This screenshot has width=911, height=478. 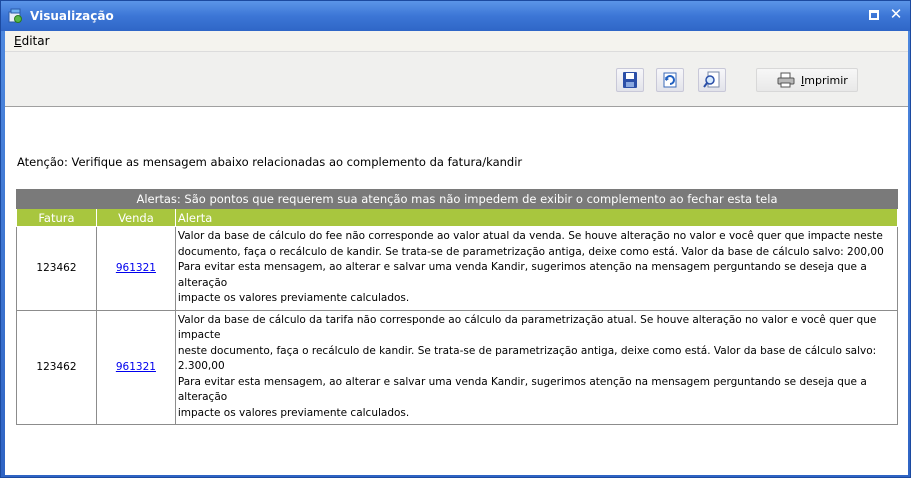 I want to click on print-label: Imprimir, so click(x=824, y=80).